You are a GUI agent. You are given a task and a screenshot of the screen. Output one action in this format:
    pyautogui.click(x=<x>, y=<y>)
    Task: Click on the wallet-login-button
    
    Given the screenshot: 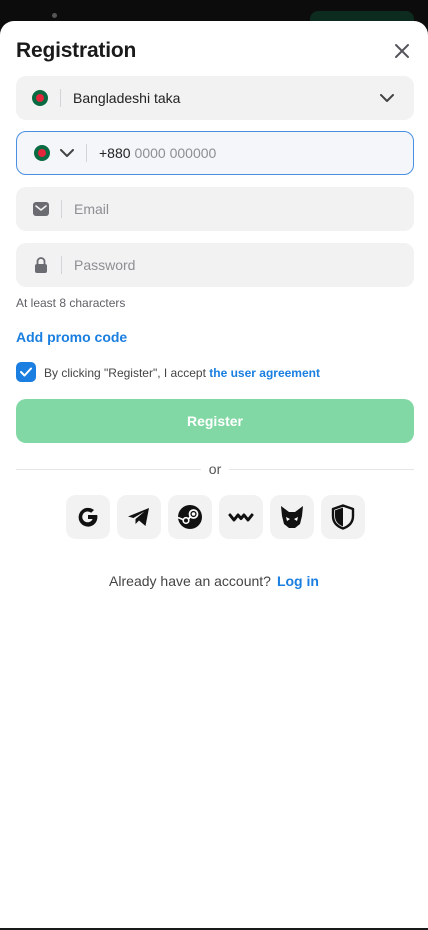 What is the action you would take?
    pyautogui.click(x=241, y=517)
    